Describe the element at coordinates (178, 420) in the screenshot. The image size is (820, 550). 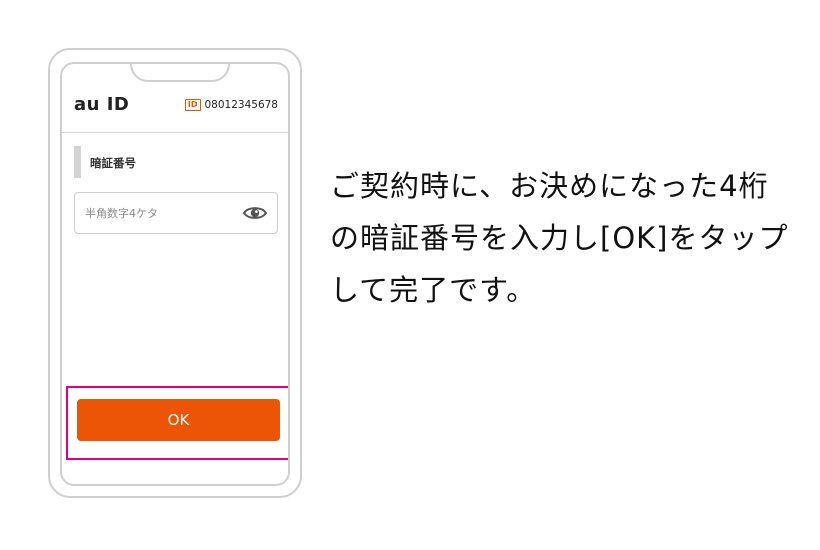
I see `ok-button: OK` at that location.